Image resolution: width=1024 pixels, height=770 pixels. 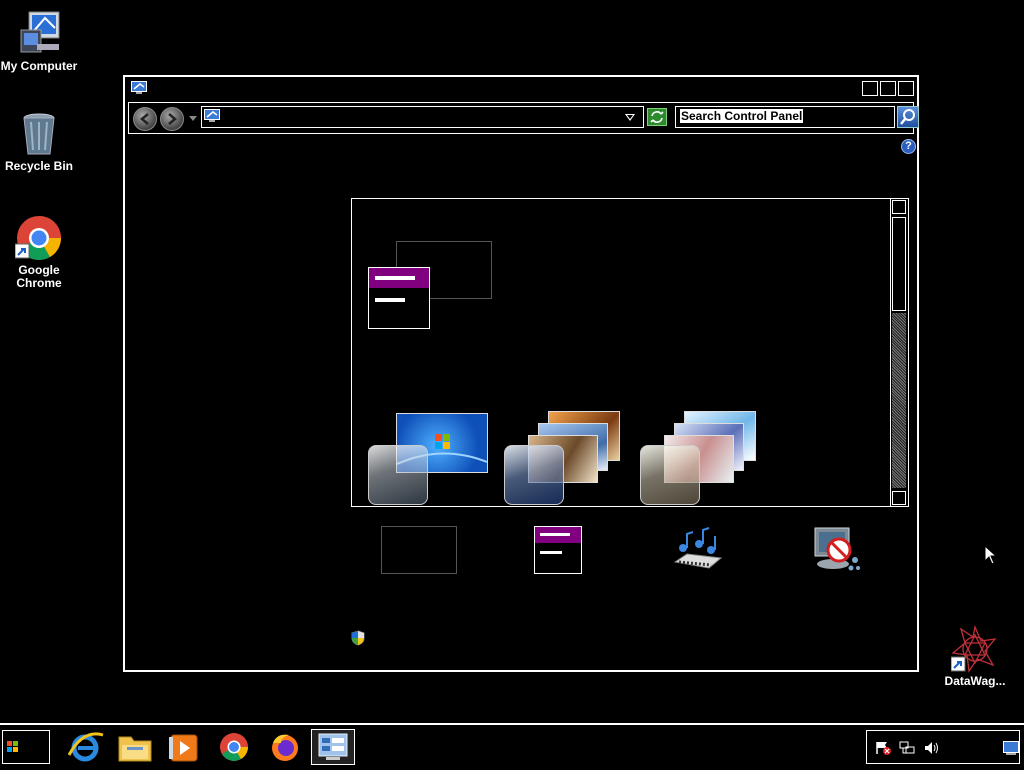 What do you see at coordinates (39, 66) in the screenshot?
I see `desktop-icon-label: My Computer` at bounding box center [39, 66].